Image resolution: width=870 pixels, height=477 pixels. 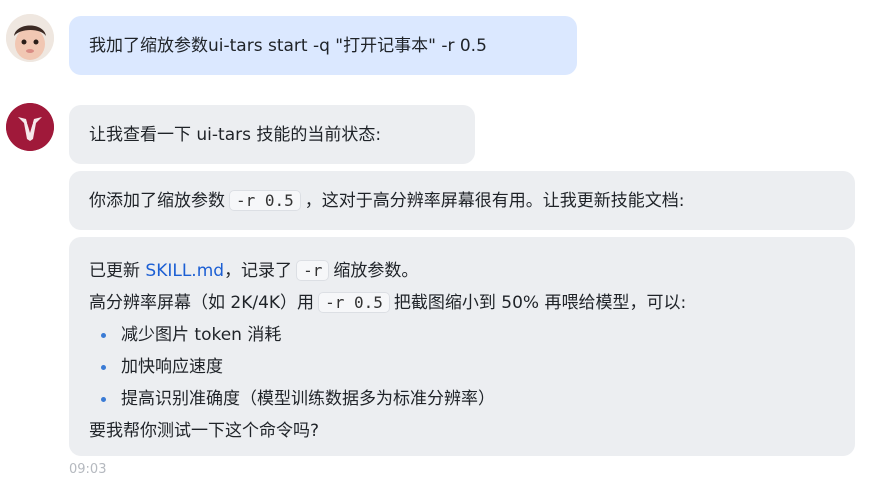 I want to click on user-avatar, so click(x=30, y=38).